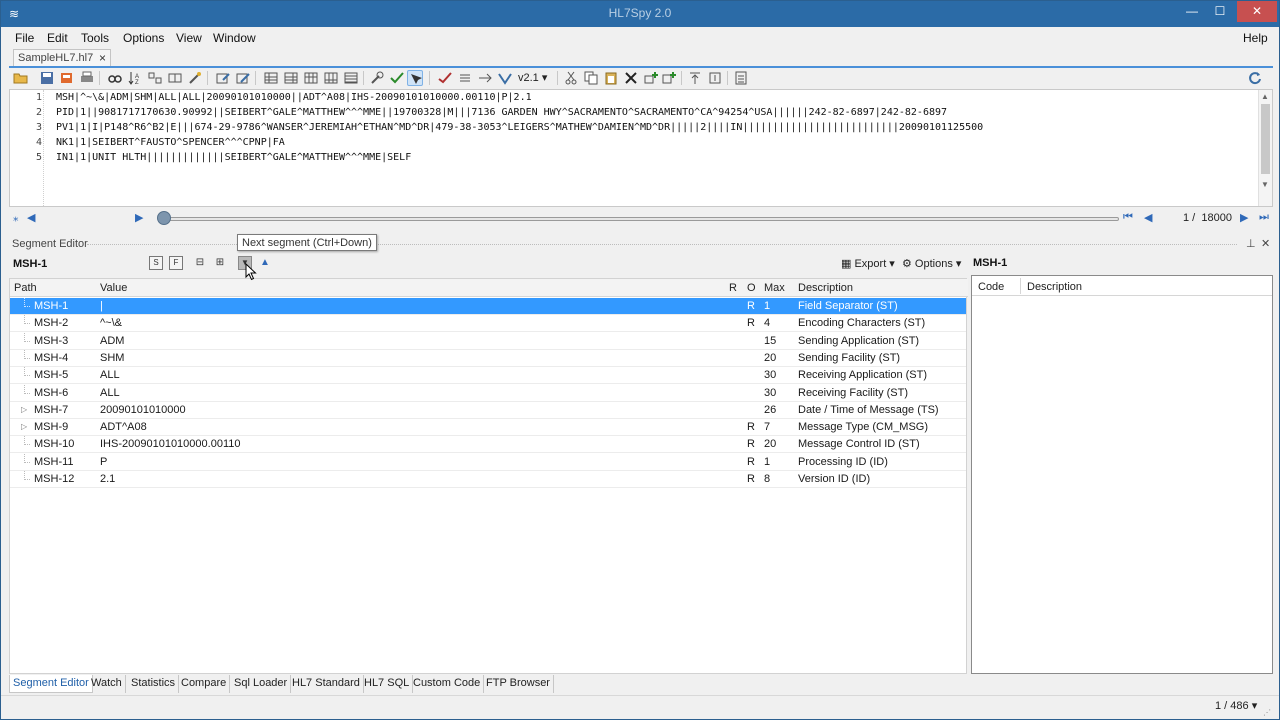 This screenshot has height=720, width=1280. I want to click on menu-tools: Tools, so click(95, 38).